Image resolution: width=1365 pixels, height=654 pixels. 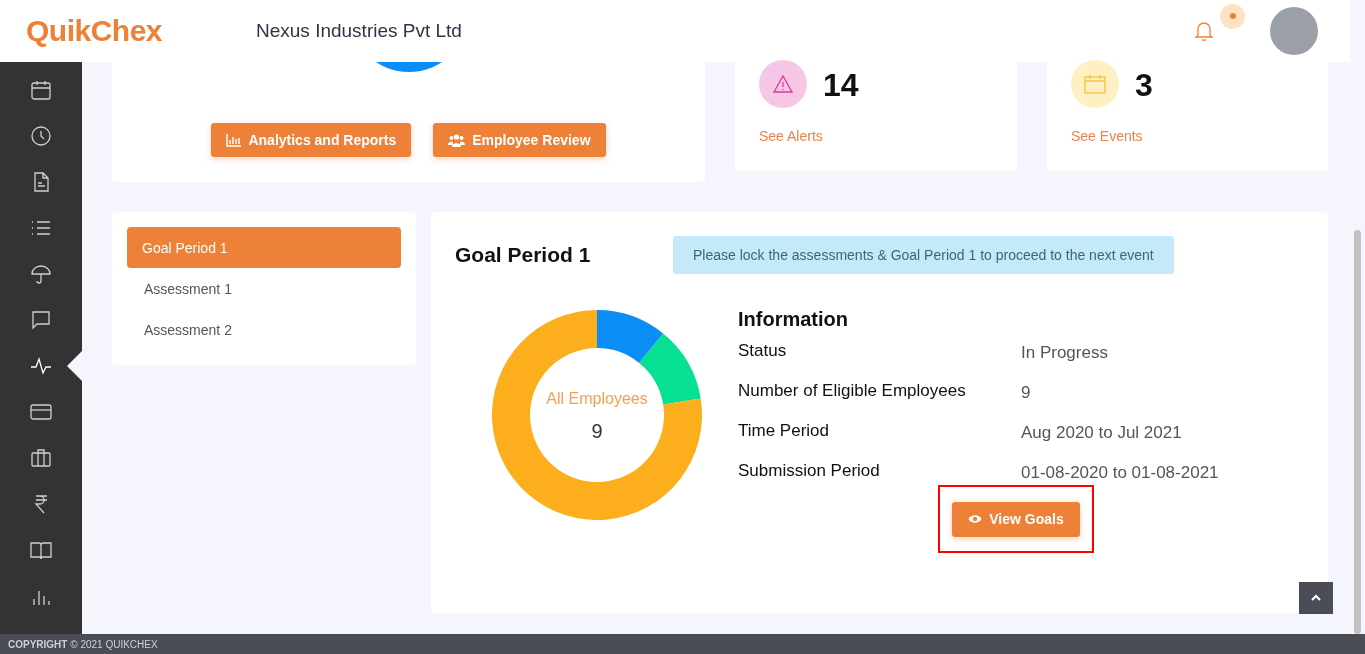 What do you see at coordinates (1026, 393) in the screenshot?
I see `info-value: 9` at bounding box center [1026, 393].